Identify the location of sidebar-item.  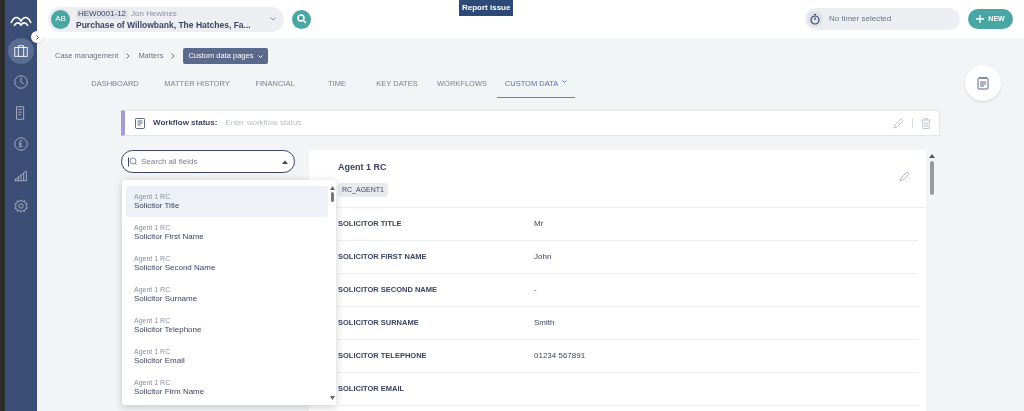
(21, 51).